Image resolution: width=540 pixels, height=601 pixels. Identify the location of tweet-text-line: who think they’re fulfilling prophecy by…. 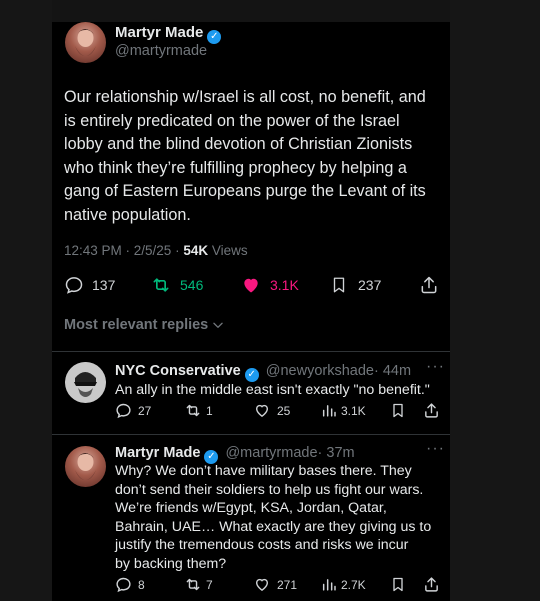
(235, 167).